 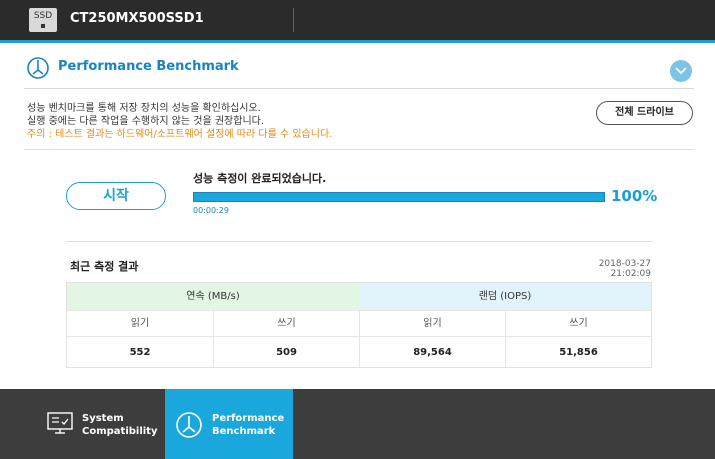 What do you see at coordinates (43, 16) in the screenshot?
I see `ssd-icon-label: SSD` at bounding box center [43, 16].